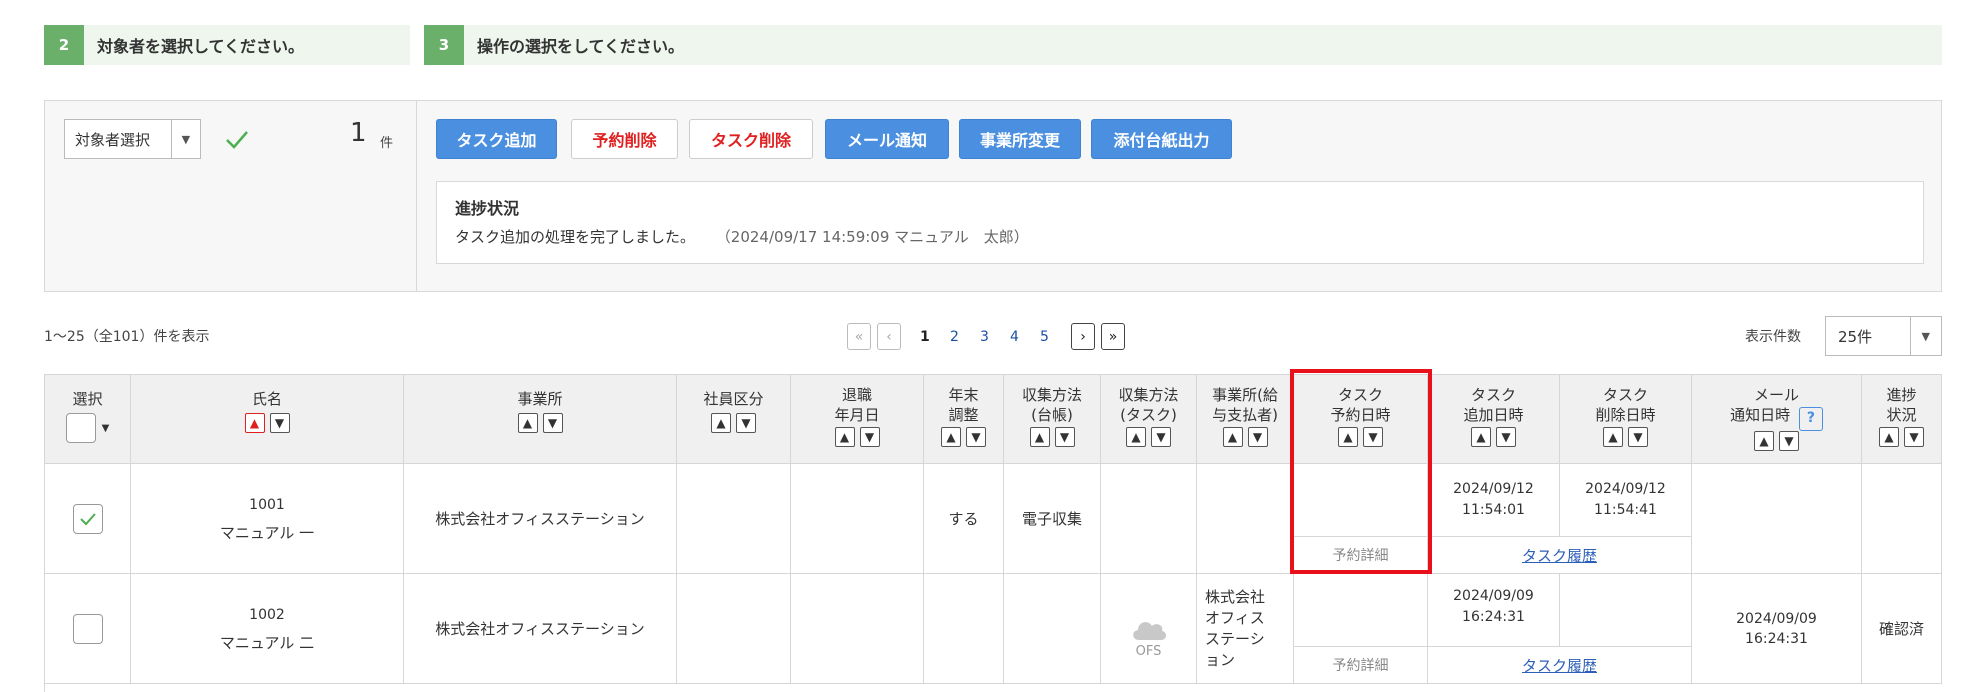  Describe the element at coordinates (1235, 628) in the screenshot. I see `payer-name: 株式会社オフィスステーション` at that location.